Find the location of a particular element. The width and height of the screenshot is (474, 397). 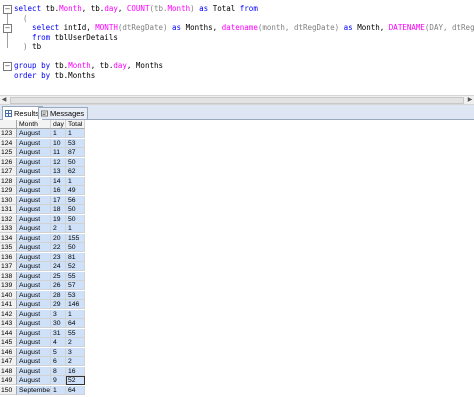

cell-day: 29 is located at coordinates (58, 304).